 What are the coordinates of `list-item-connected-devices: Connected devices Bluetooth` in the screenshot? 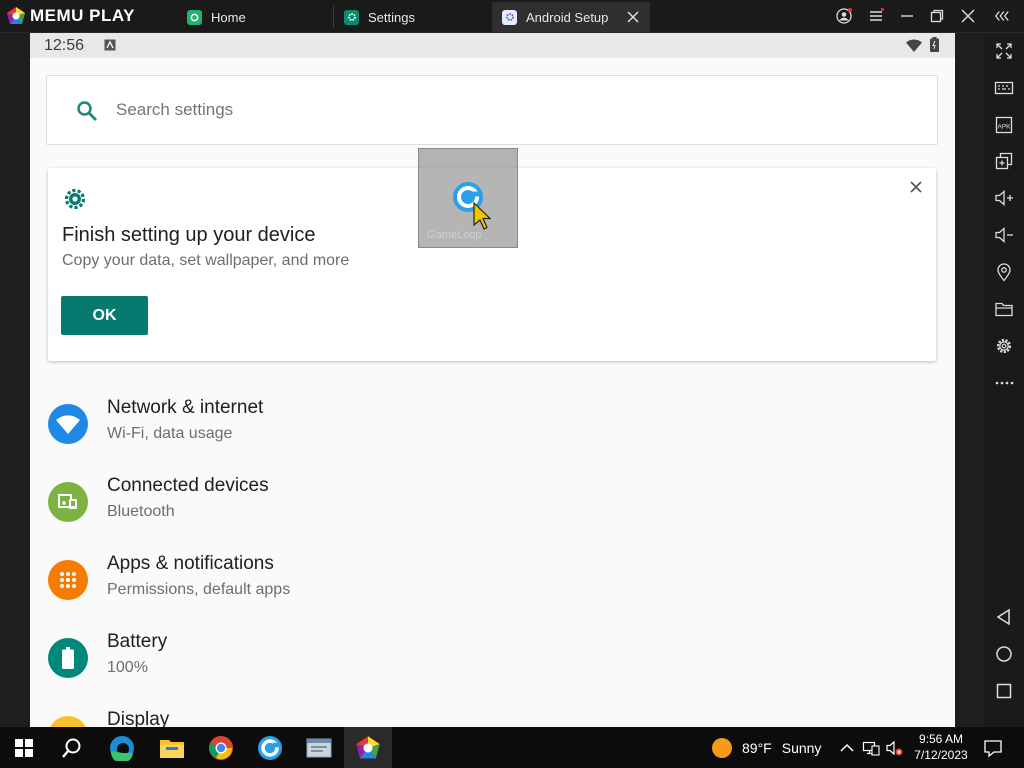 It's located at (492, 510).